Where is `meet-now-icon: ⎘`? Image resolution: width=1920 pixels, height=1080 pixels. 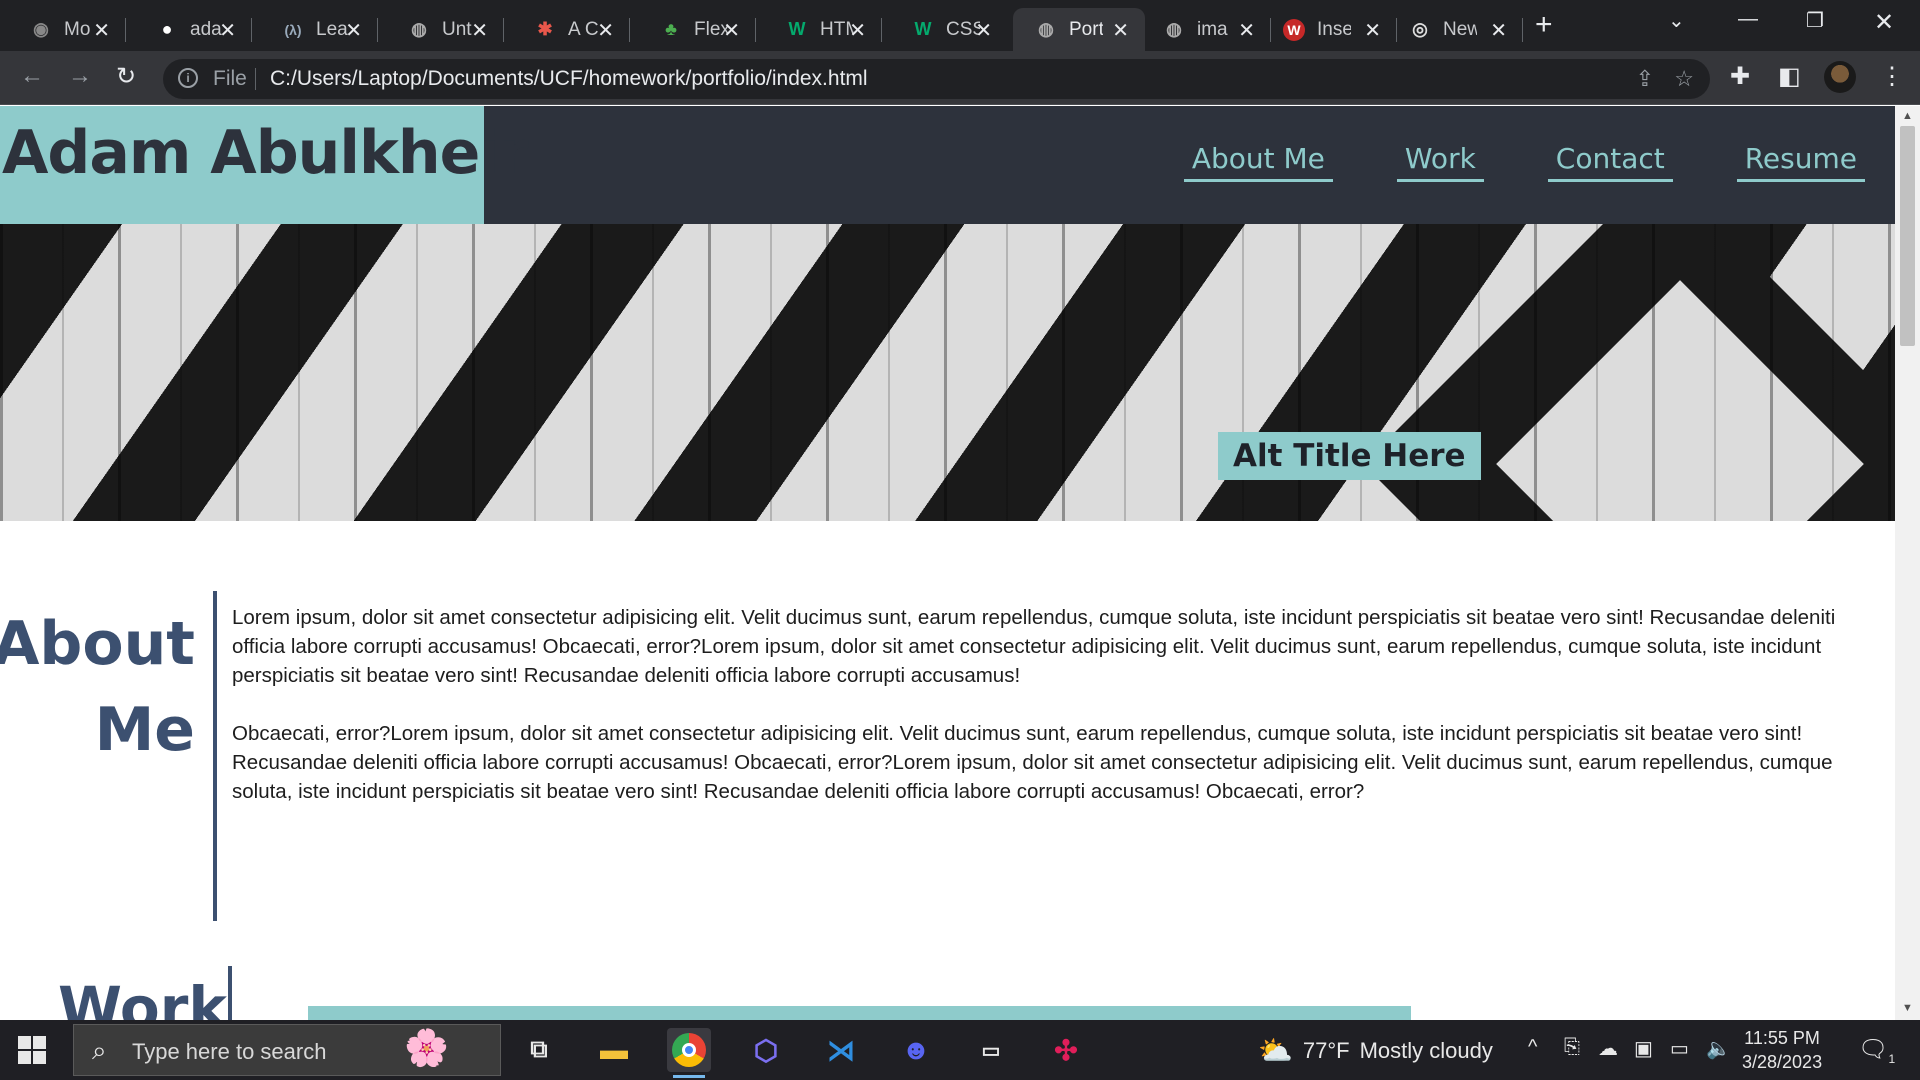
meet-now-icon: ⎘ is located at coordinates (1572, 1047).